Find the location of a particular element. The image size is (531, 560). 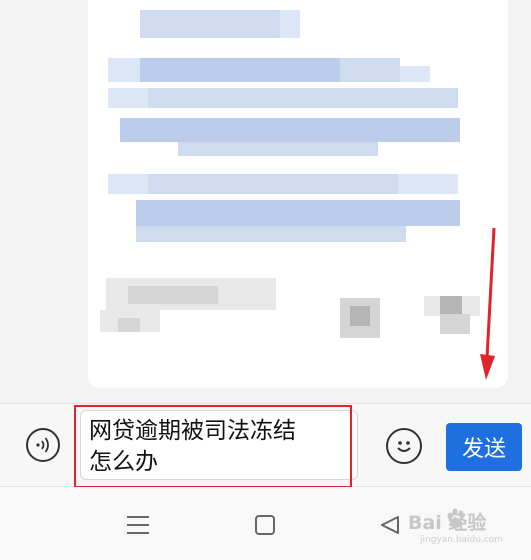

paw-logo-icon is located at coordinates (455, 518).